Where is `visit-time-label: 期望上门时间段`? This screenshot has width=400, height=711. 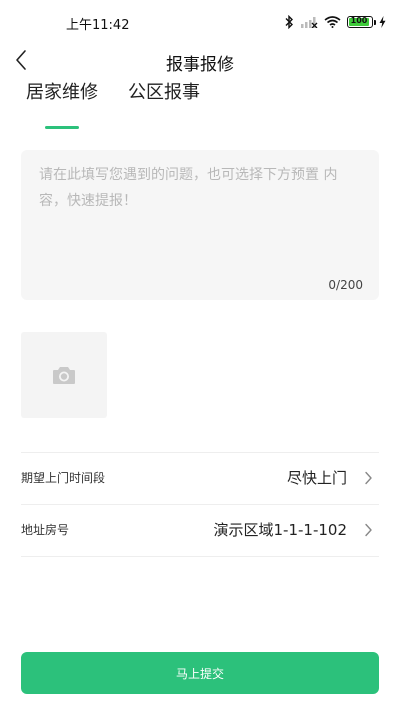
visit-time-label: 期望上门时间段 is located at coordinates (63, 478).